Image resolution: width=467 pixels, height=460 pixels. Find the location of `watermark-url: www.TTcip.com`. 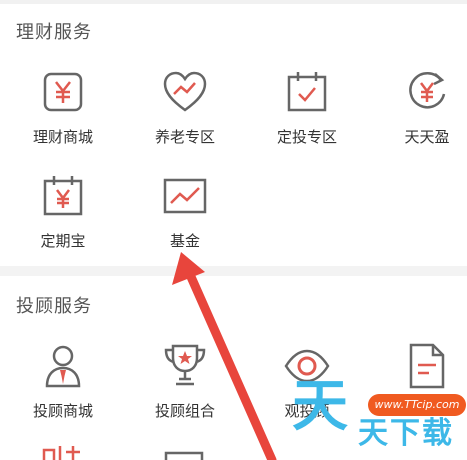

watermark-url: www.TTcip.com is located at coordinates (417, 405).